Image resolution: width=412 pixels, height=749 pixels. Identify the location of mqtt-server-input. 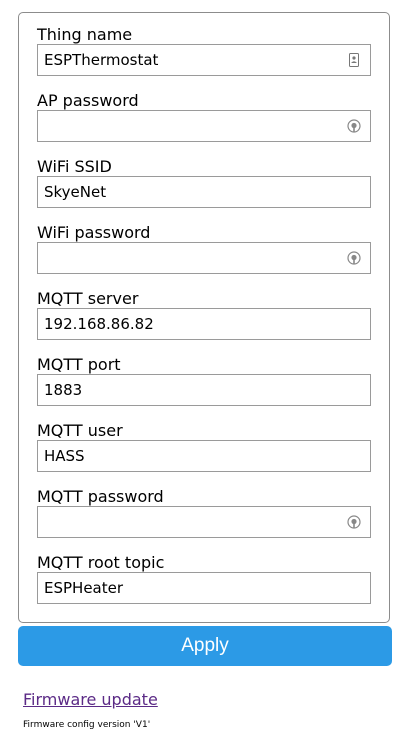
(204, 324).